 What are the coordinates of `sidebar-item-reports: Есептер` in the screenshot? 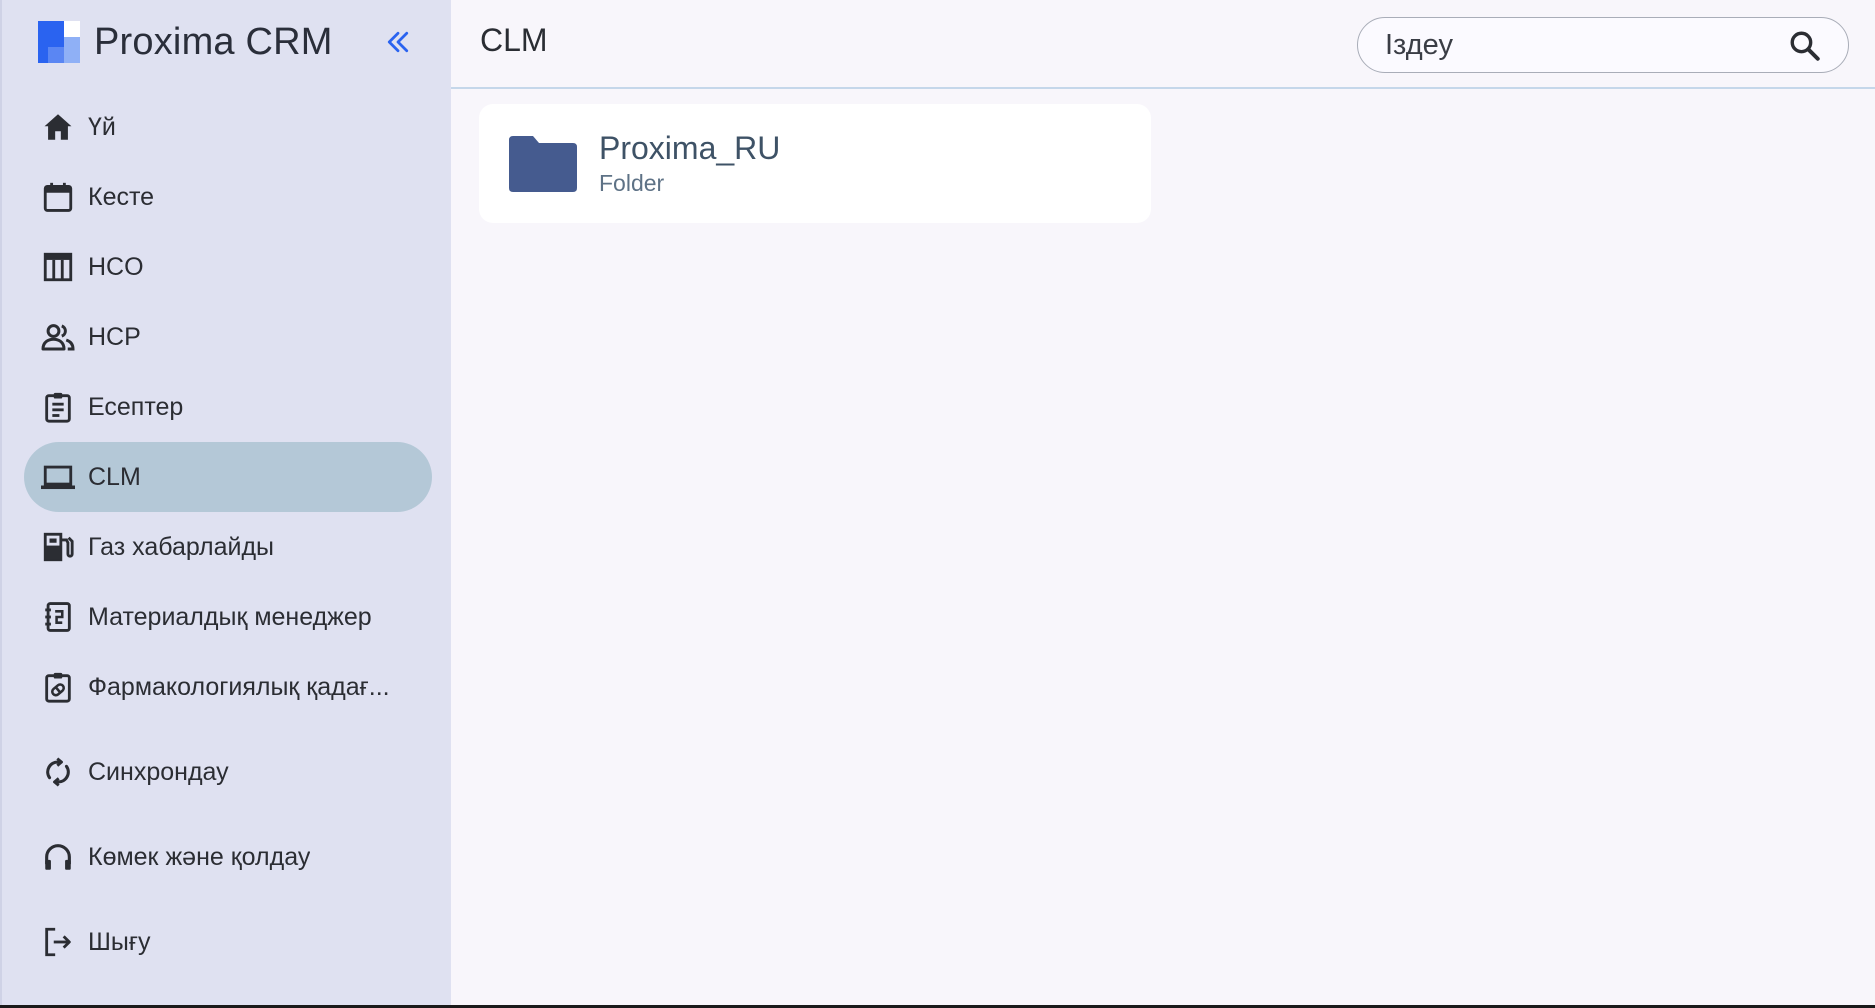 It's located at (228, 407).